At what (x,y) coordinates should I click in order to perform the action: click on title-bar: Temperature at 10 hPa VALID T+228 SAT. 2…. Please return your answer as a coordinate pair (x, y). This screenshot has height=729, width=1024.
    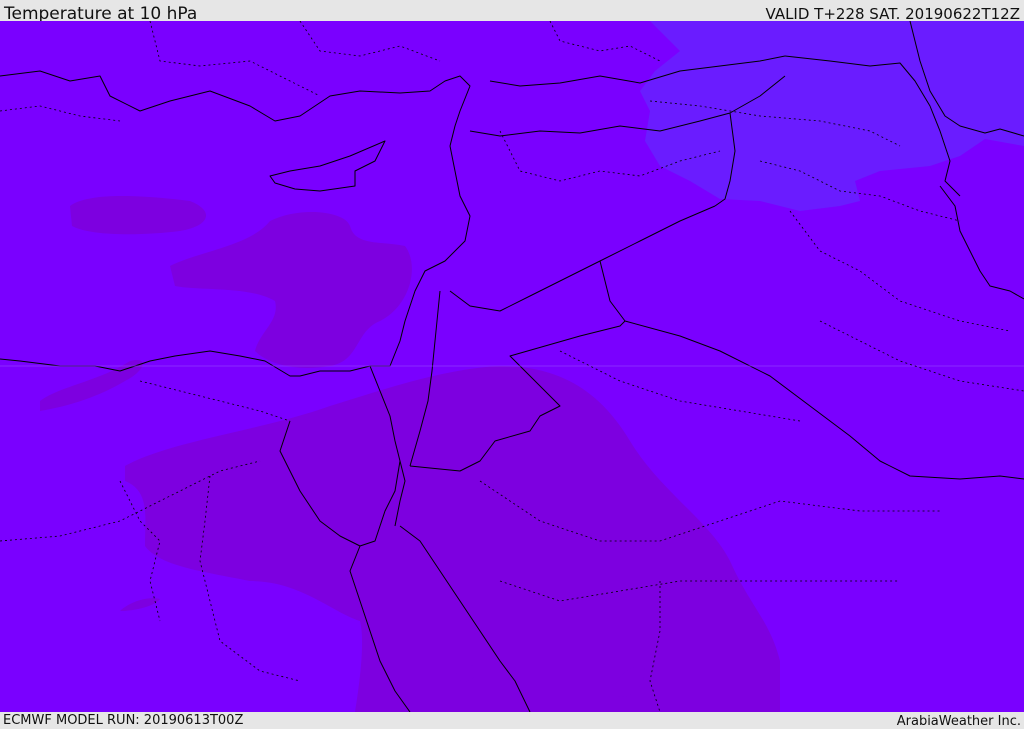
    Looking at the image, I should click on (512, 12).